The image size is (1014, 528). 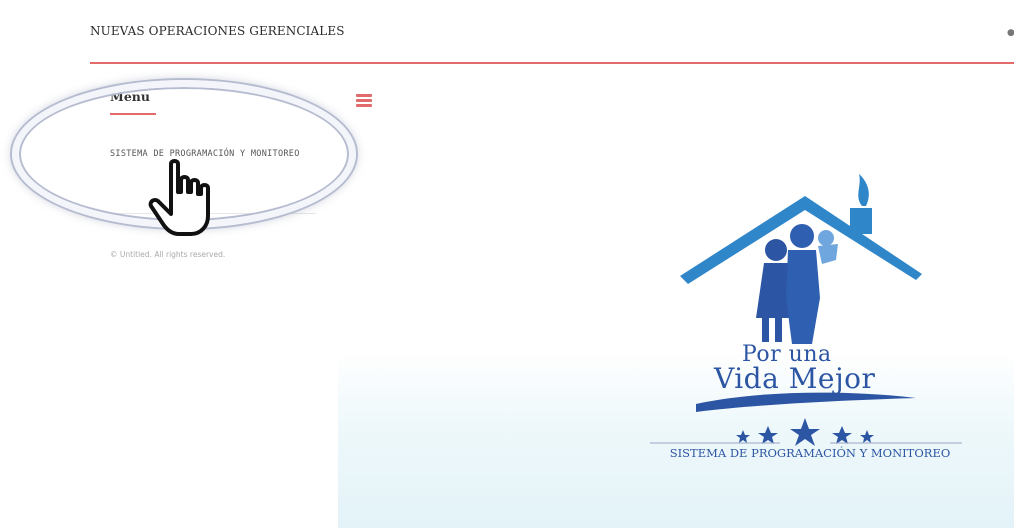 What do you see at coordinates (810, 453) in the screenshot?
I see `logo-caption: SISTEMA DE PROGRAMACIÓN Y MONITOREO` at bounding box center [810, 453].